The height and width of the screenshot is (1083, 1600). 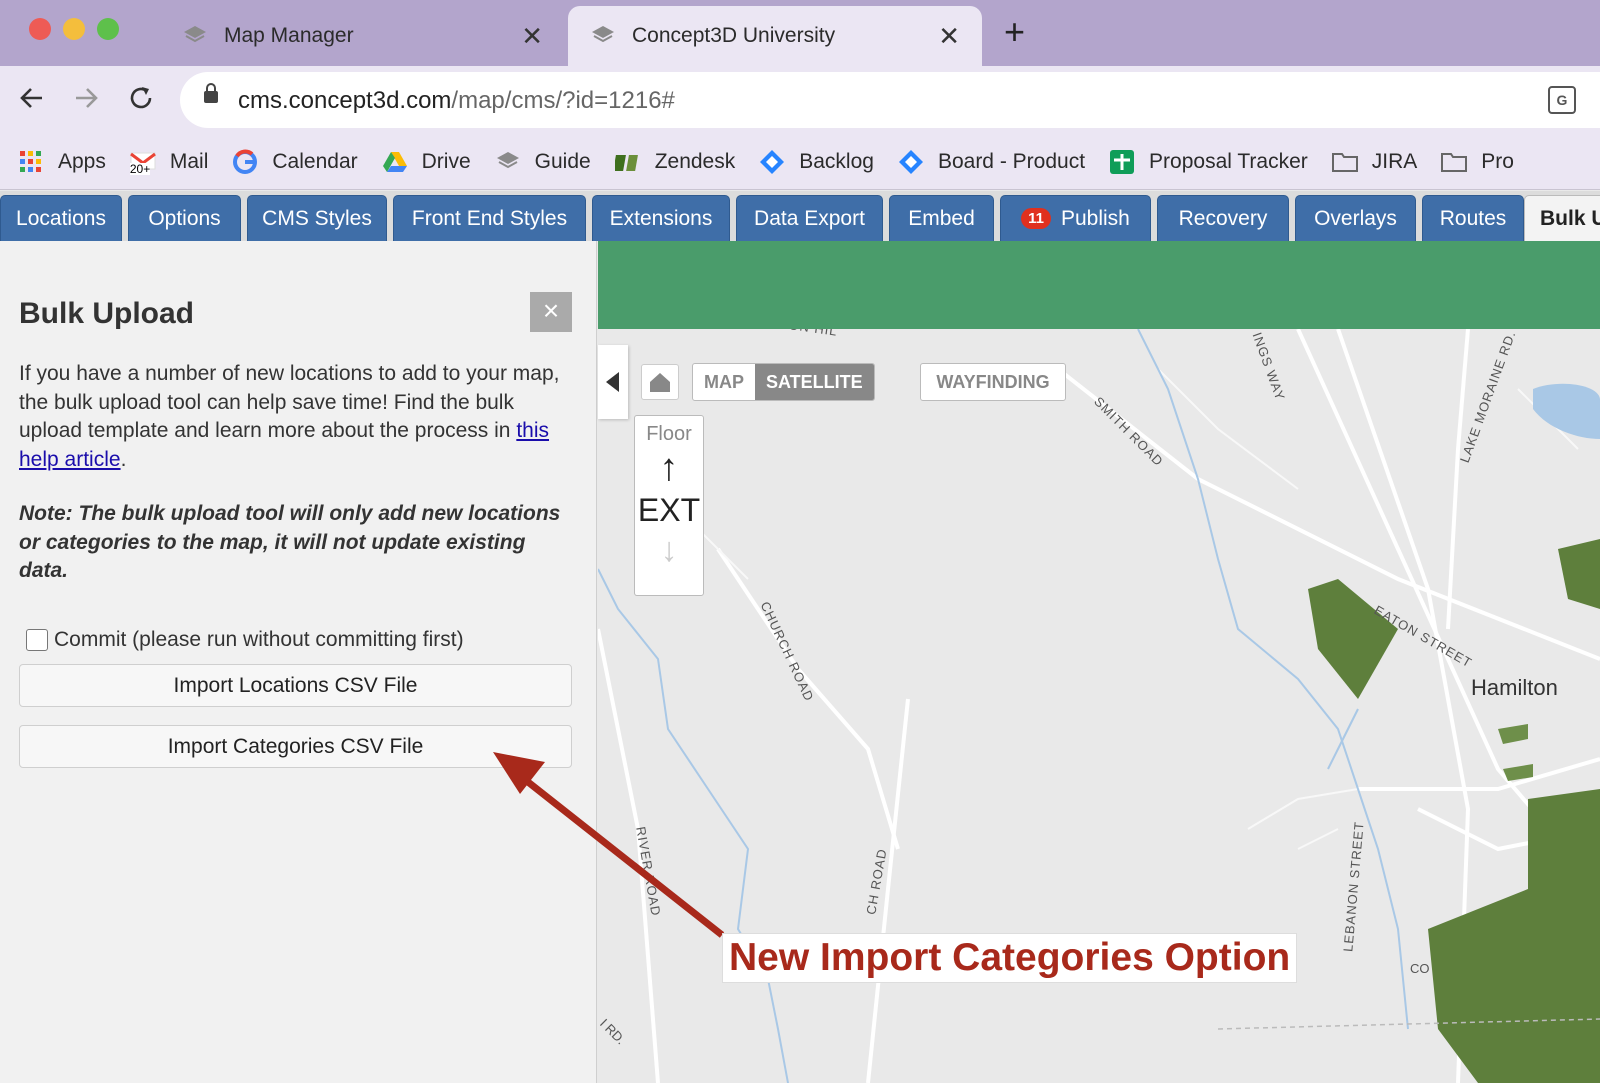 What do you see at coordinates (61, 218) in the screenshot?
I see `tab-locations: Locations` at bounding box center [61, 218].